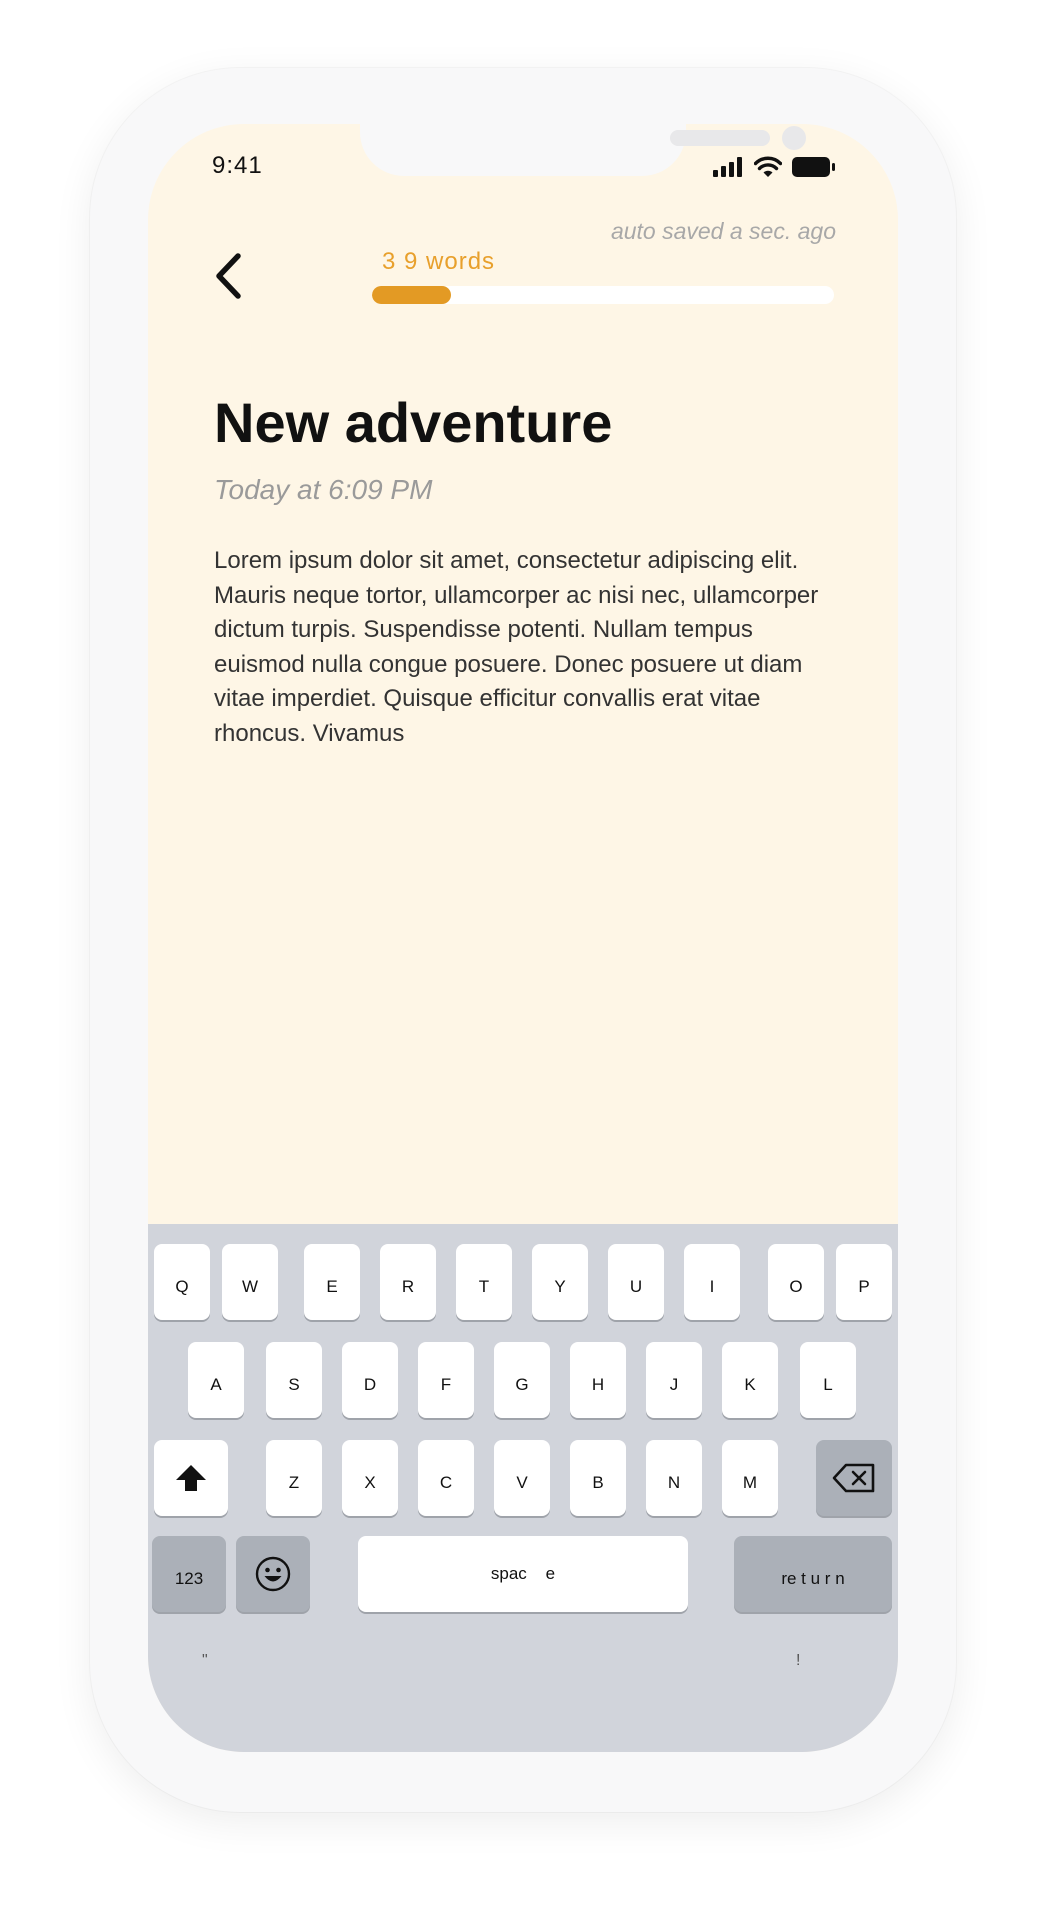 The width and height of the screenshot is (1046, 1920). I want to click on key-label: T, so click(484, 1286).